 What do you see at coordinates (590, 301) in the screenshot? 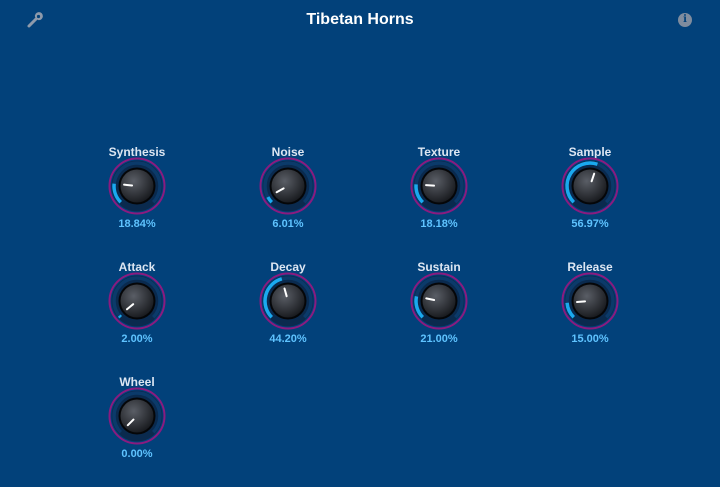
I see `release-knob` at bounding box center [590, 301].